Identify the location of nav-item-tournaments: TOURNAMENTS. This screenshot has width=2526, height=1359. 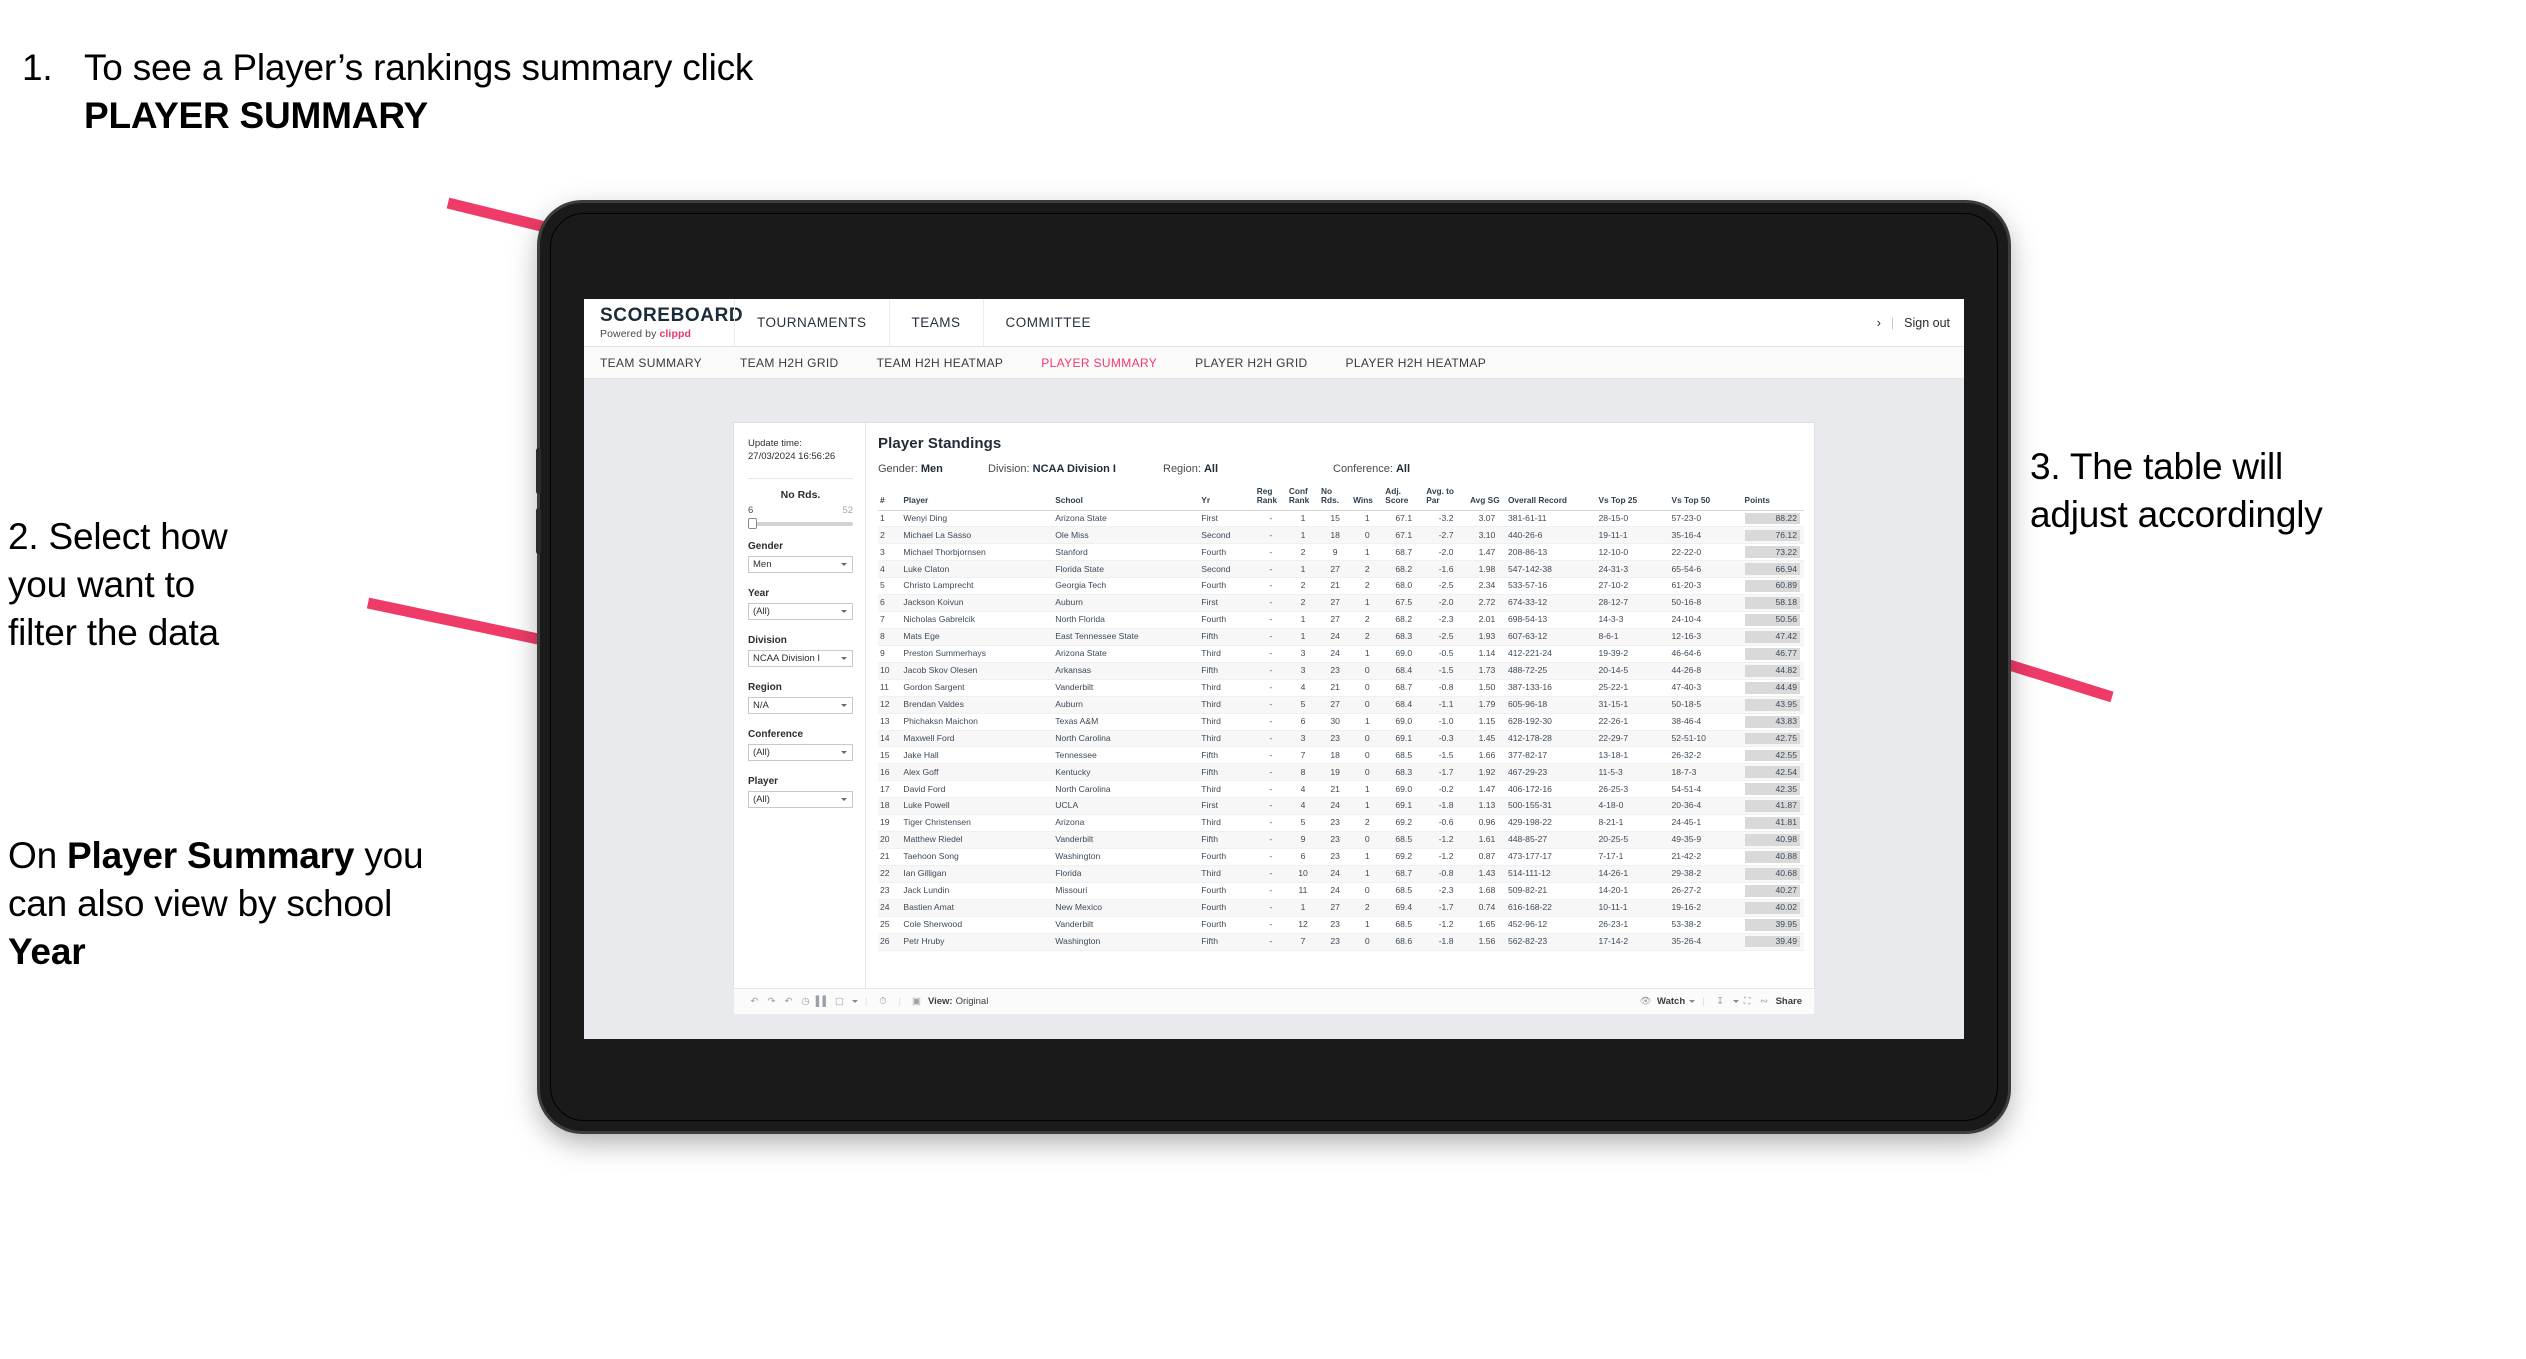
(811, 322).